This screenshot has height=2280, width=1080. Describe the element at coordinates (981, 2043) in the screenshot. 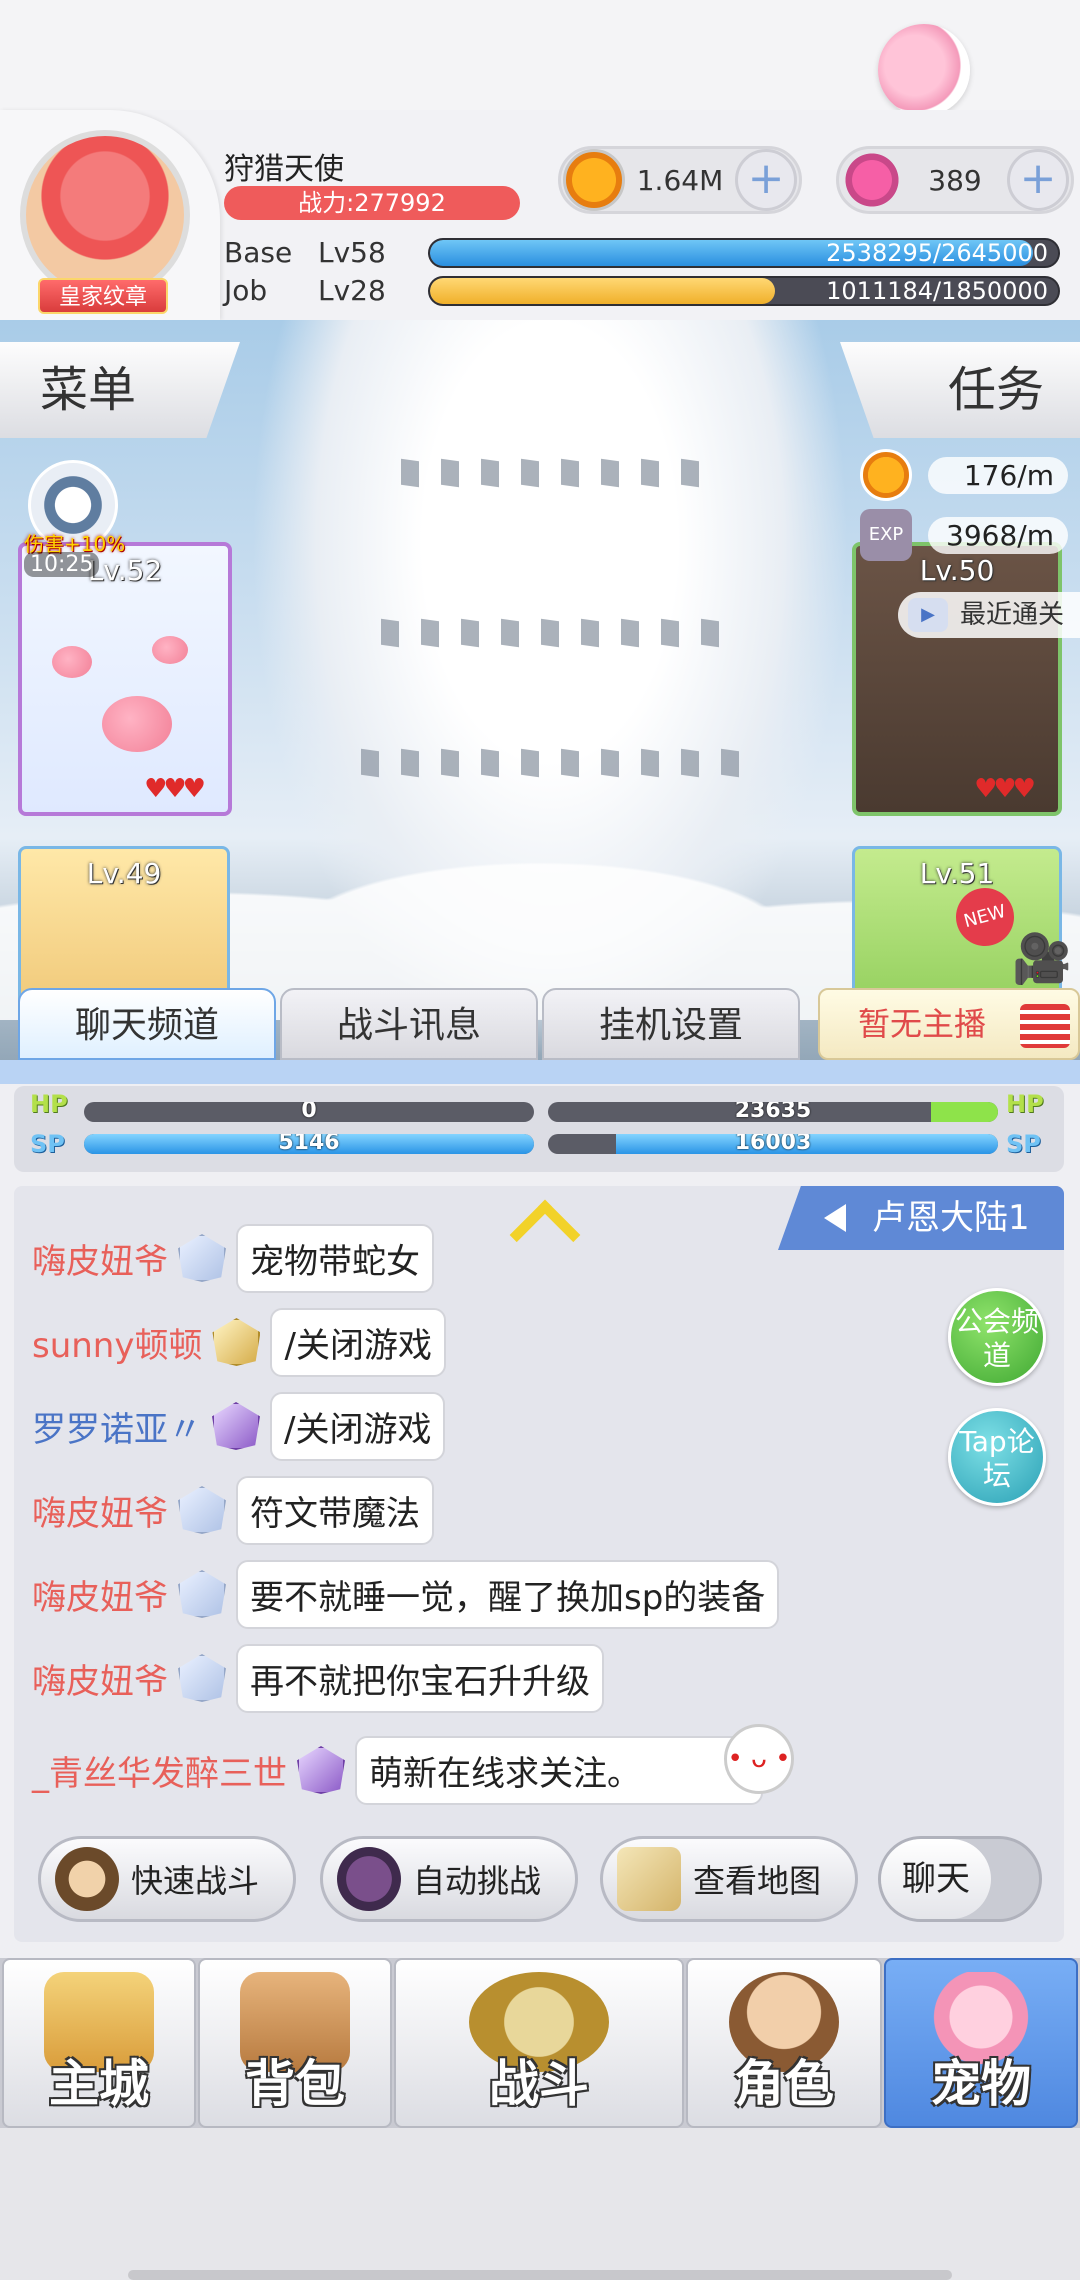

I see `nav-pet: 宠物` at that location.